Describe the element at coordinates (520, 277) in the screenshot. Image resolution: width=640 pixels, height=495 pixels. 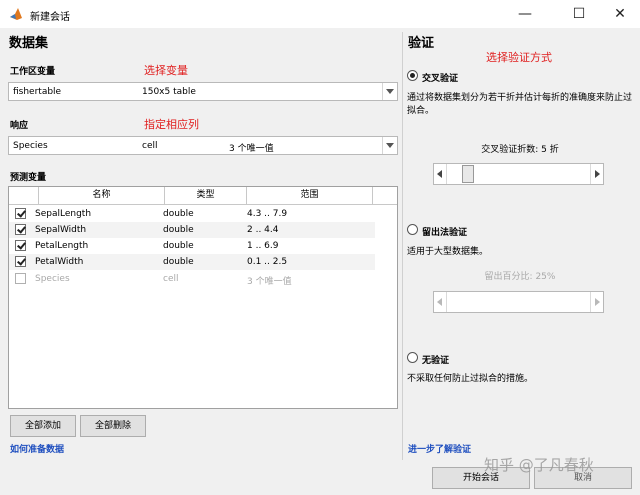
I see `holdout-pct-label: 留出百分比: 25%` at that location.